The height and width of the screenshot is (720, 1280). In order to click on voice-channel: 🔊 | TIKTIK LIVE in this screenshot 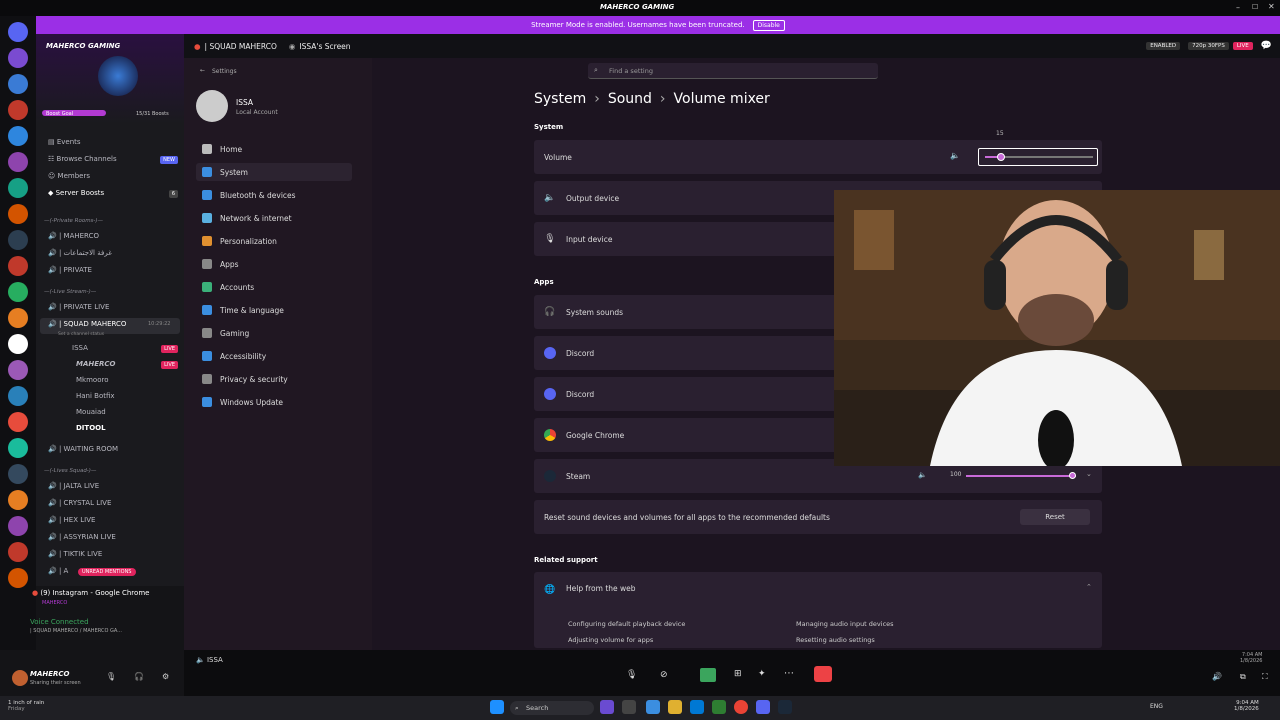, I will do `click(75, 554)`.